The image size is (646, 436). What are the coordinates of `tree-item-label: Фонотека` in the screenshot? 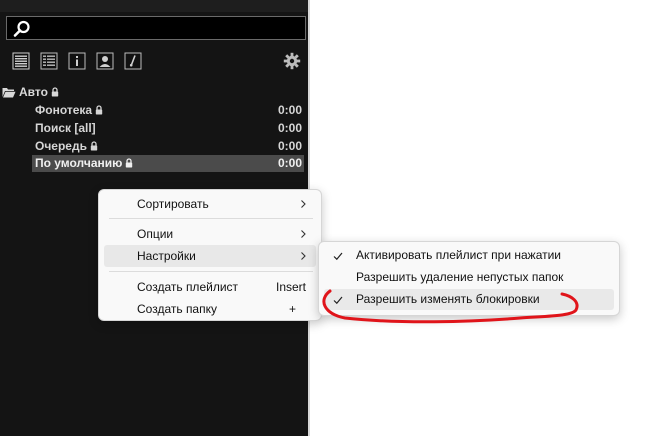 It's located at (64, 110).